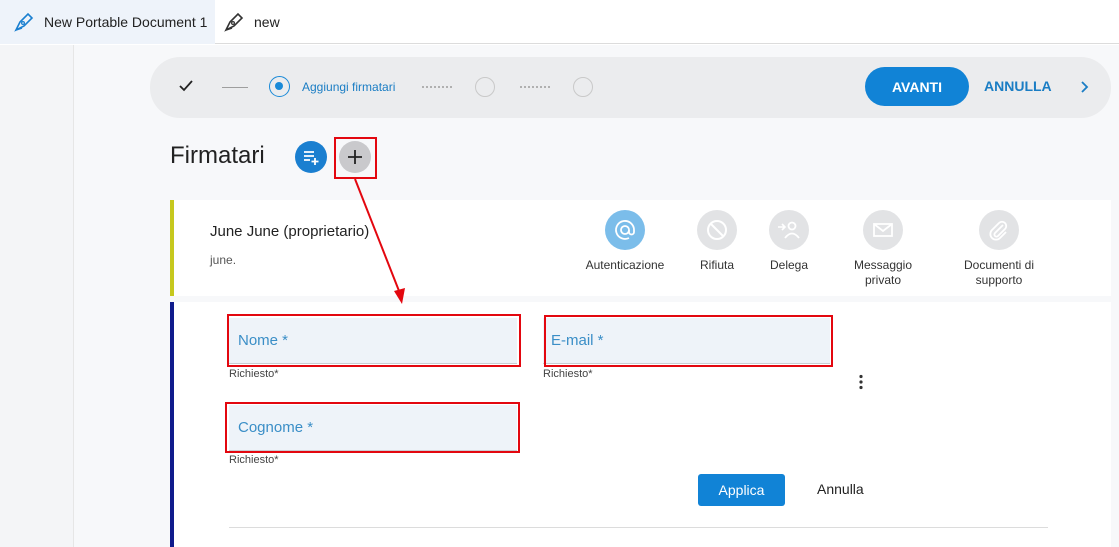  I want to click on action-label: Rifiuta, so click(716, 265).